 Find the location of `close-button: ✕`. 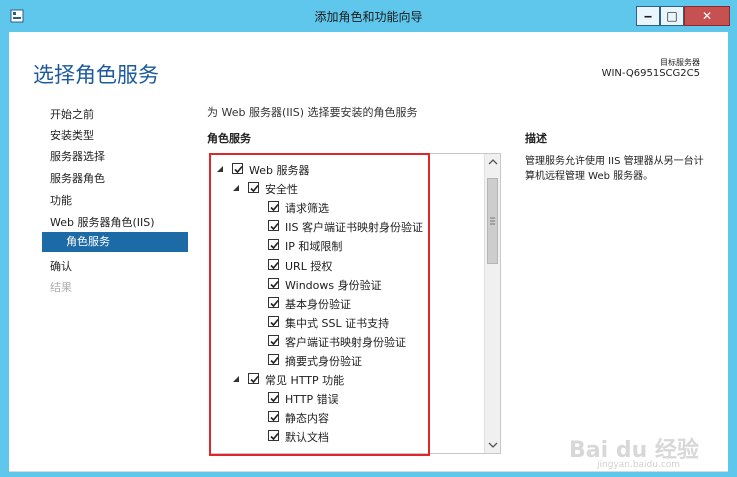

close-button: ✕ is located at coordinates (707, 16).